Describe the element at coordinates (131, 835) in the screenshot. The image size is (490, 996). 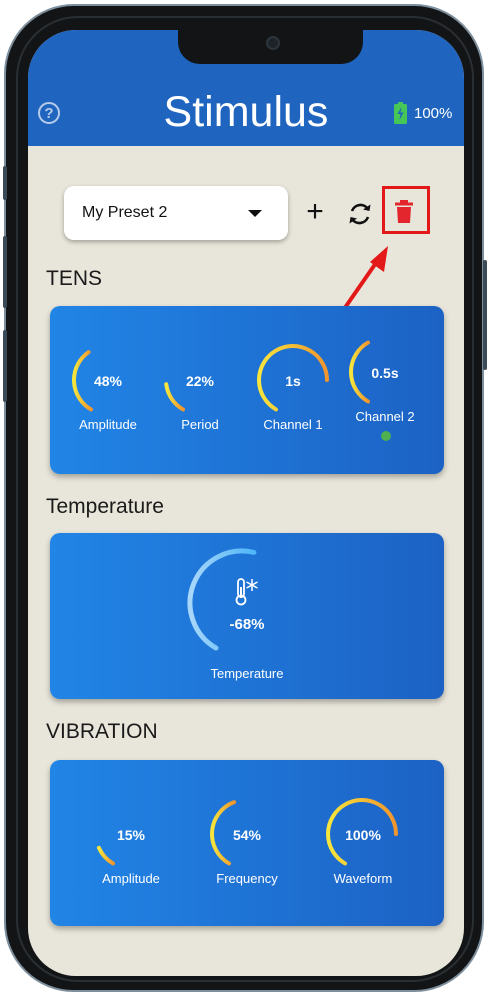
I see `vibration-amplitude-value: 15%` at that location.